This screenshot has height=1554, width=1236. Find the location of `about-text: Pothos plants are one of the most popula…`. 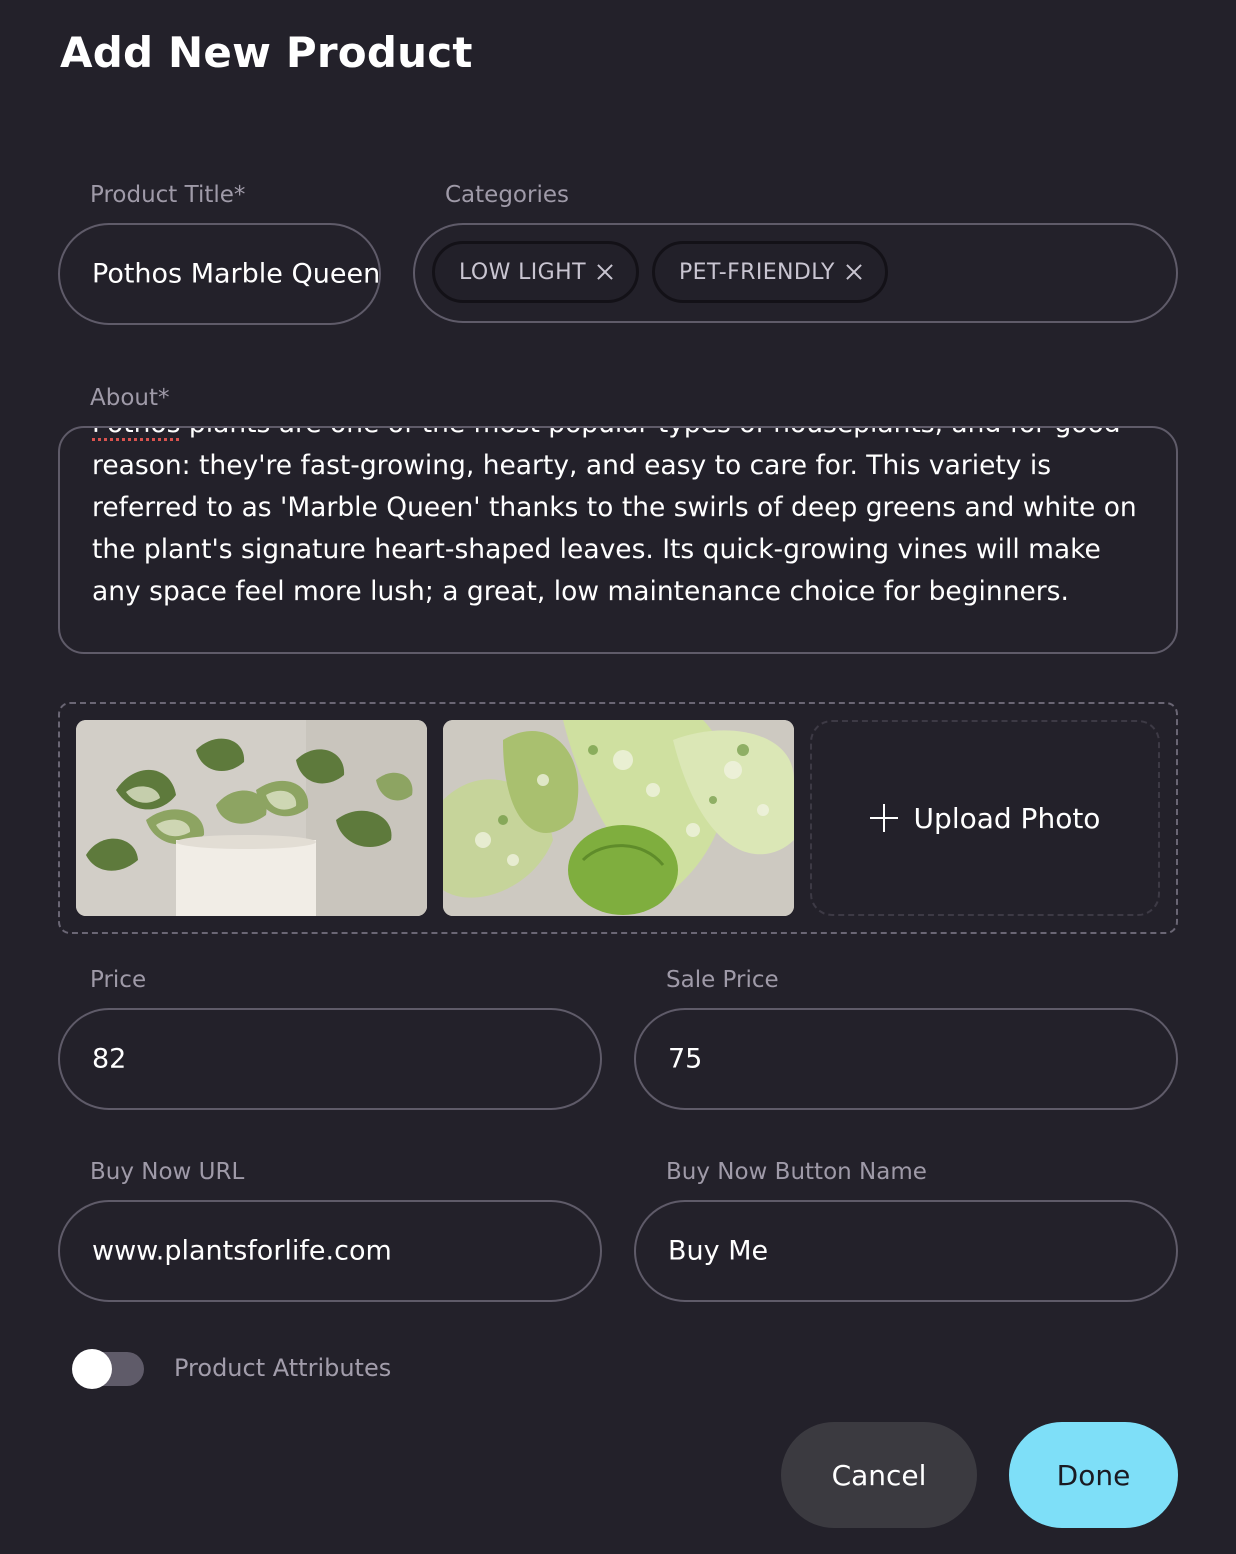

about-text: Pothos plants are one of the most popula… is located at coordinates (622, 520).